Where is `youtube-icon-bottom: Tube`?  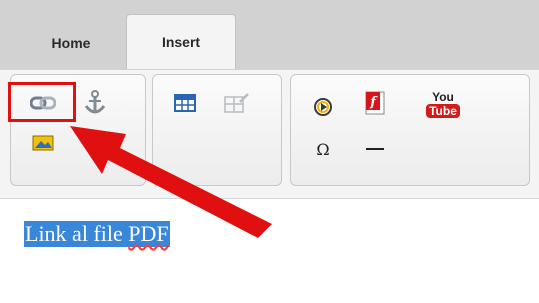
youtube-icon-bottom: Tube is located at coordinates (443, 110).